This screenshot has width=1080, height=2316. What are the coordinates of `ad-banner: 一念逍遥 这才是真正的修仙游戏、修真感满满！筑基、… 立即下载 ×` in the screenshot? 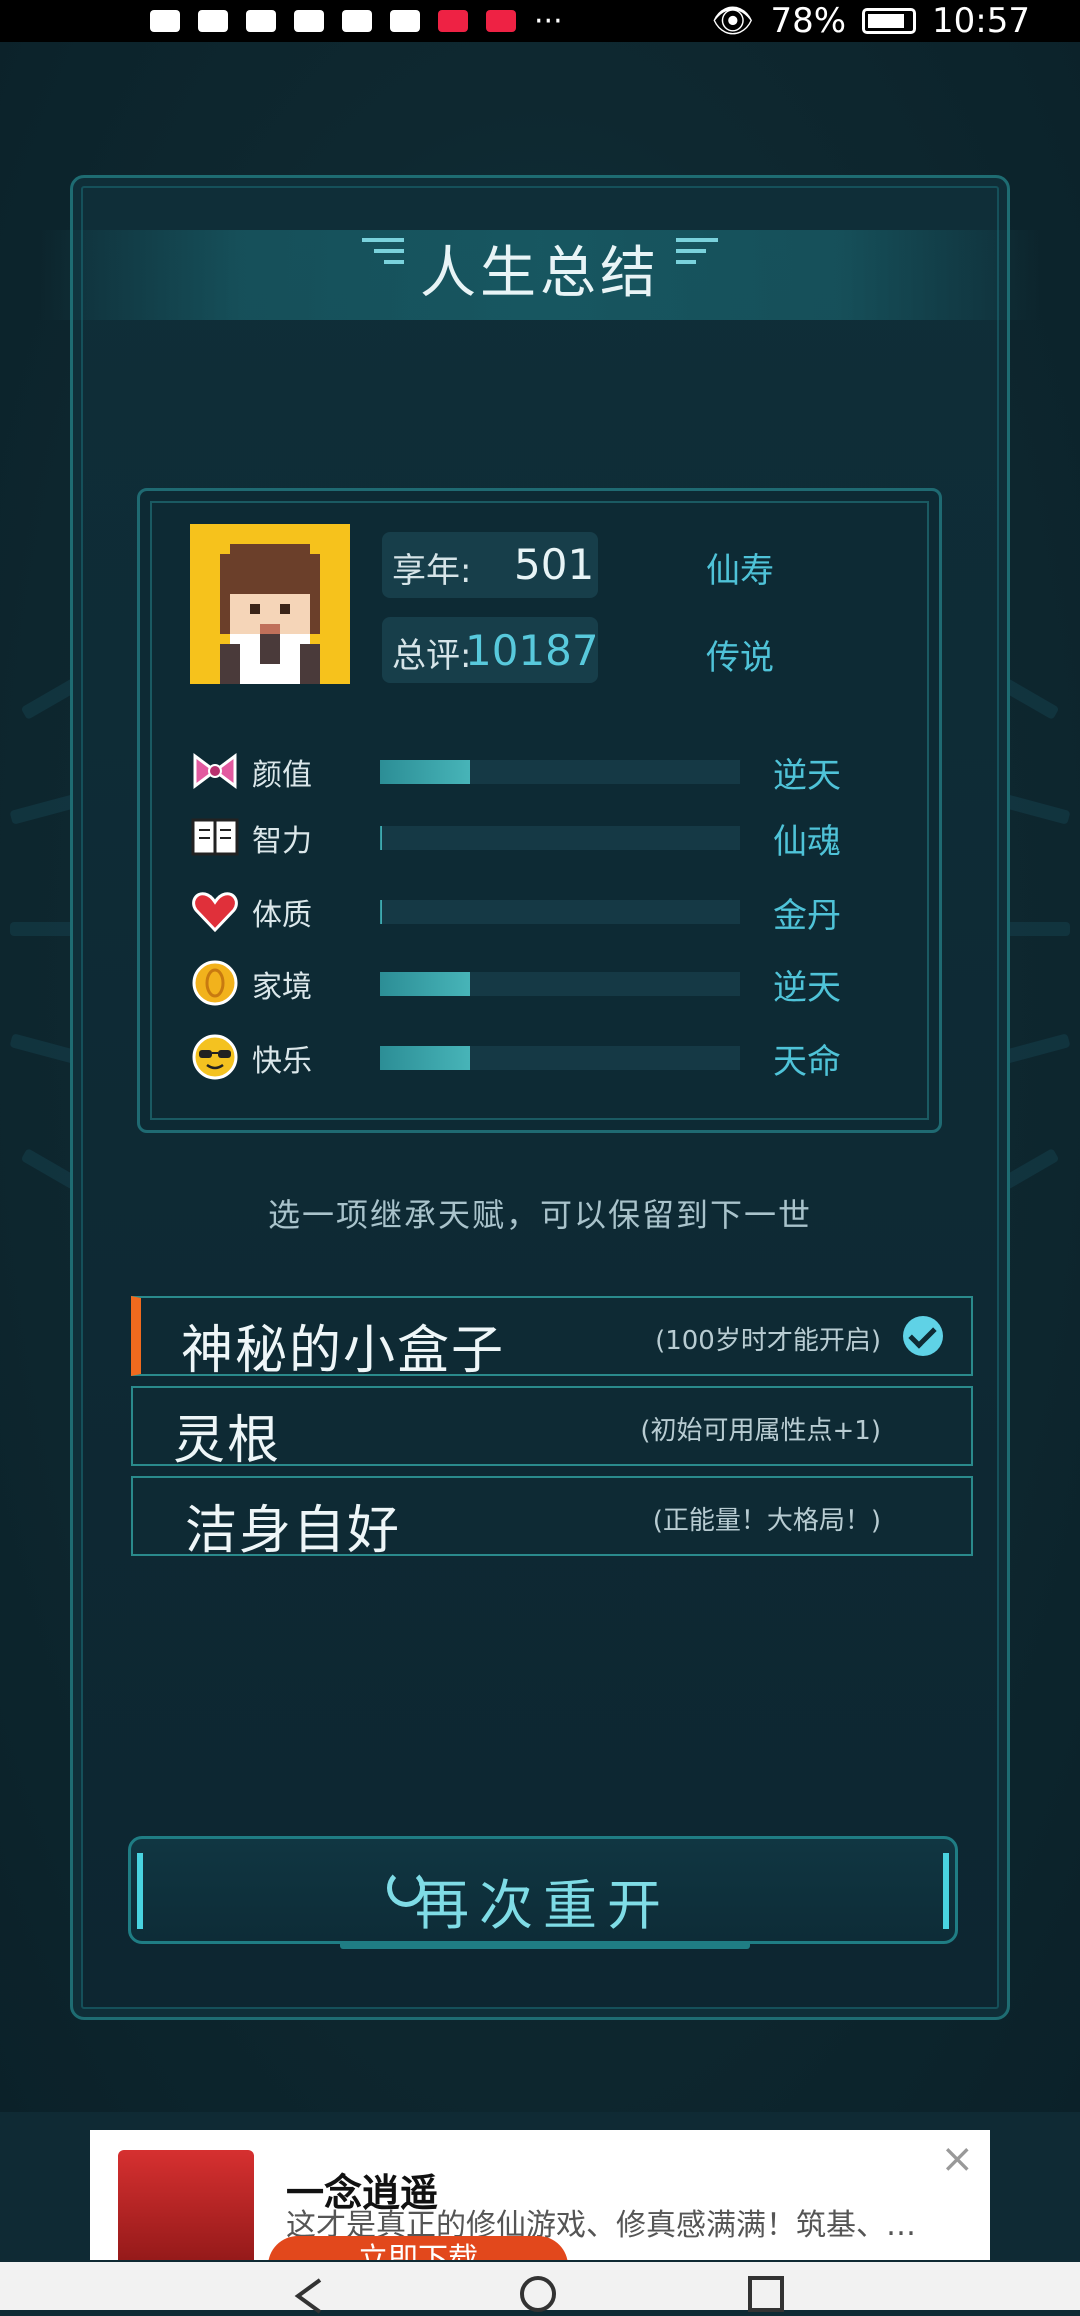 It's located at (540, 2195).